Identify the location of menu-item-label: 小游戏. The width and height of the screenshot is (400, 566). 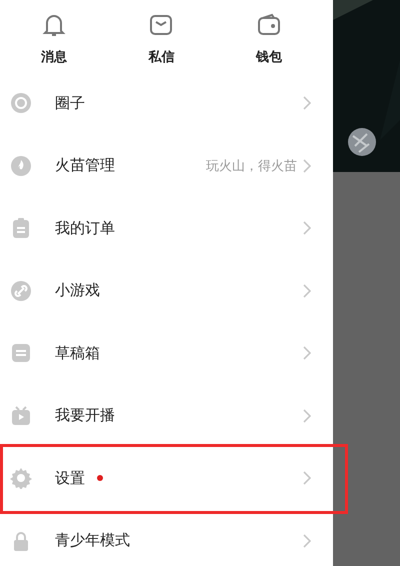
(77, 290).